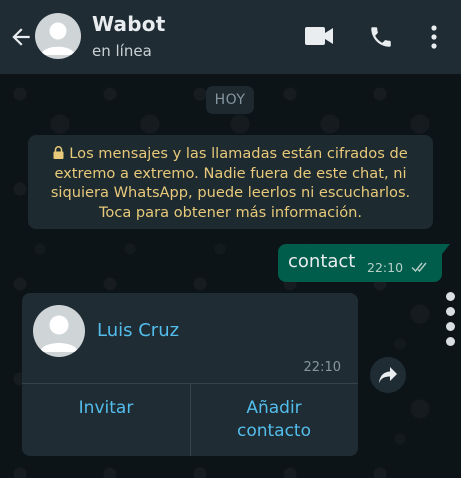  I want to click on contact-status: en línea, so click(122, 51).